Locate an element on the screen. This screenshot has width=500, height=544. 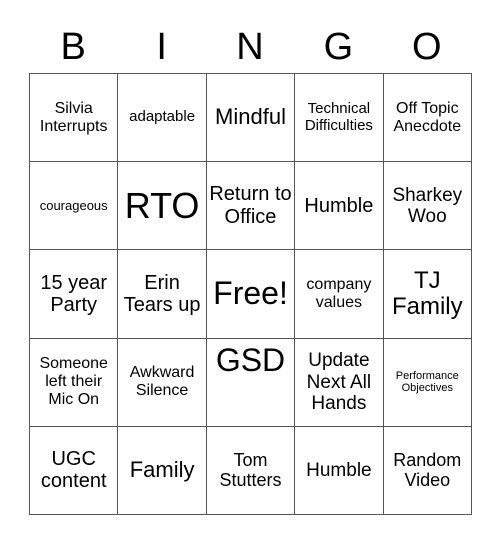
bingo-cell: RTO is located at coordinates (162, 206).